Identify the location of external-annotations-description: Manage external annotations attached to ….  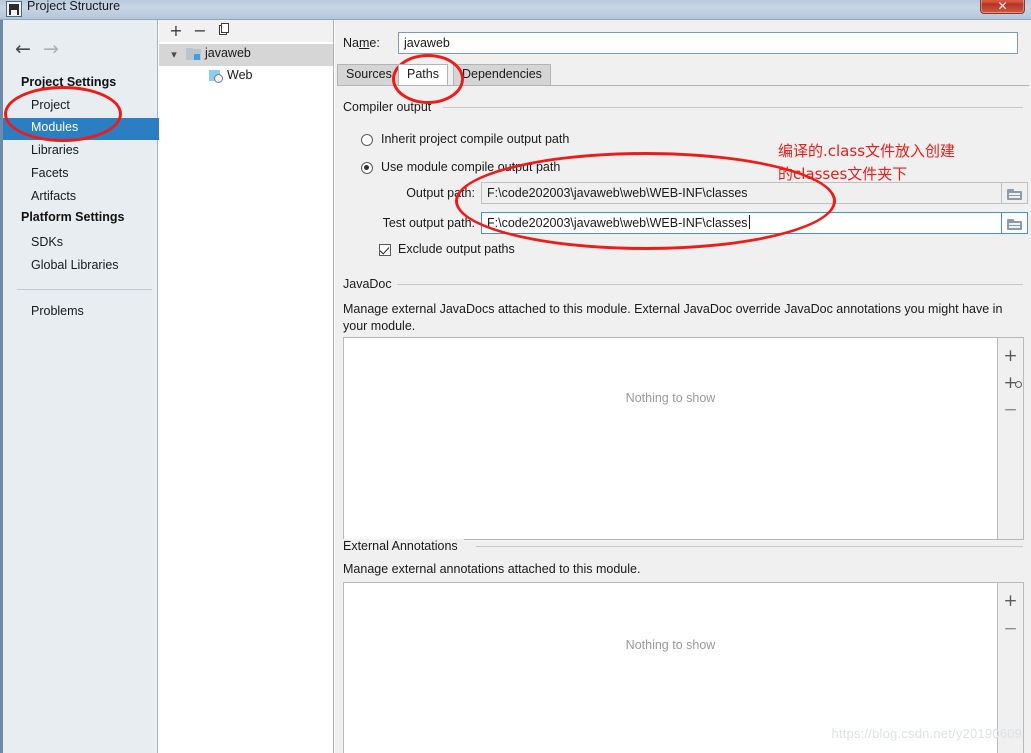
(492, 569).